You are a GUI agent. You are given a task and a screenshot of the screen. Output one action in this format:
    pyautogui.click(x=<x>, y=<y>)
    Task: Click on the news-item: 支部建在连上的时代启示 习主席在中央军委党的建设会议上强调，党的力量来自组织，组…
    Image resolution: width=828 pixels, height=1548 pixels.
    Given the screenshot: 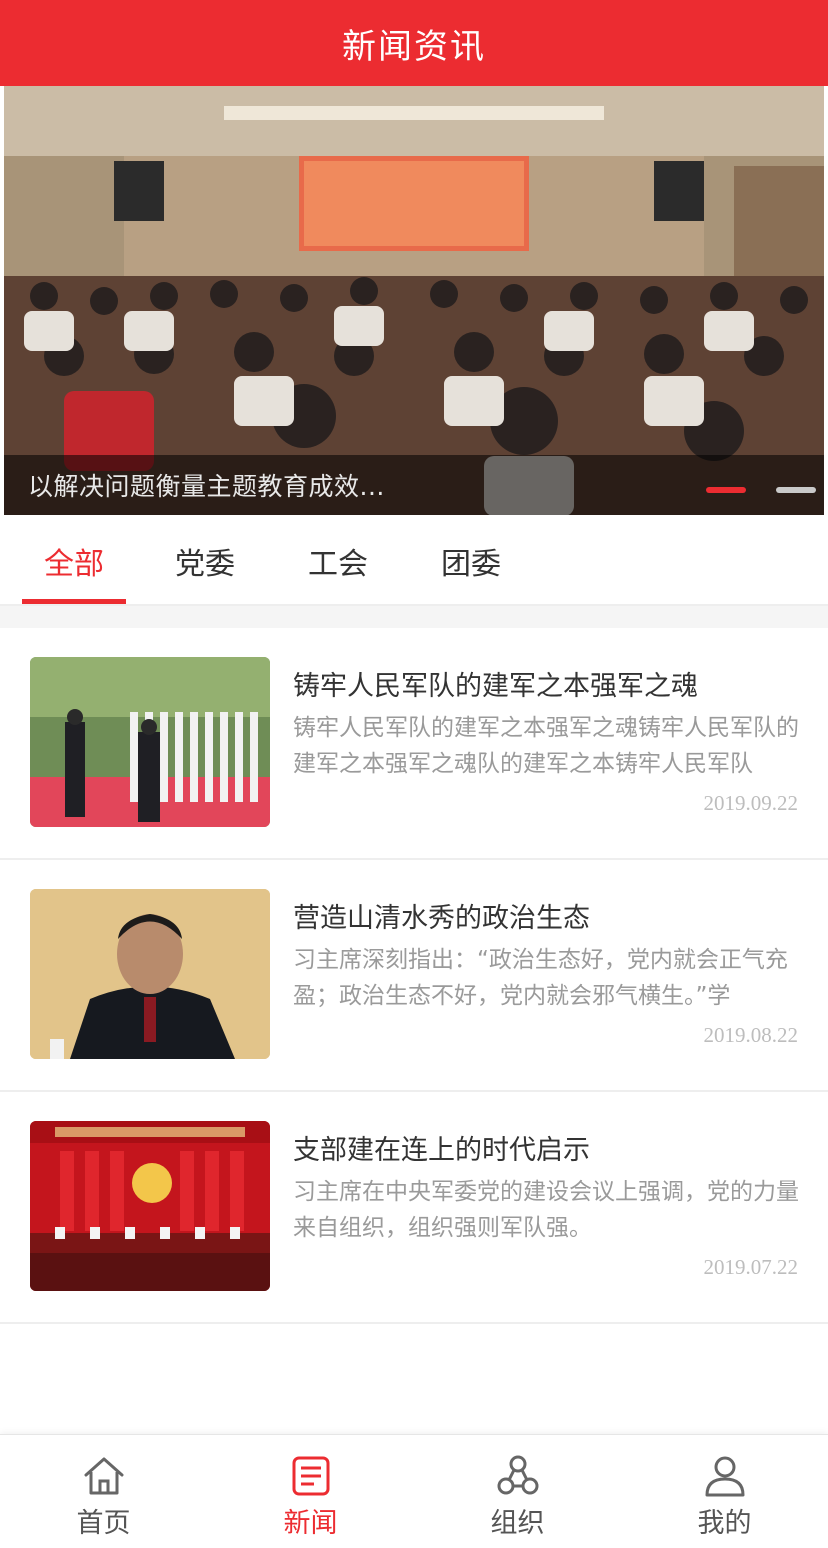 What is the action you would take?
    pyautogui.click(x=414, y=1208)
    